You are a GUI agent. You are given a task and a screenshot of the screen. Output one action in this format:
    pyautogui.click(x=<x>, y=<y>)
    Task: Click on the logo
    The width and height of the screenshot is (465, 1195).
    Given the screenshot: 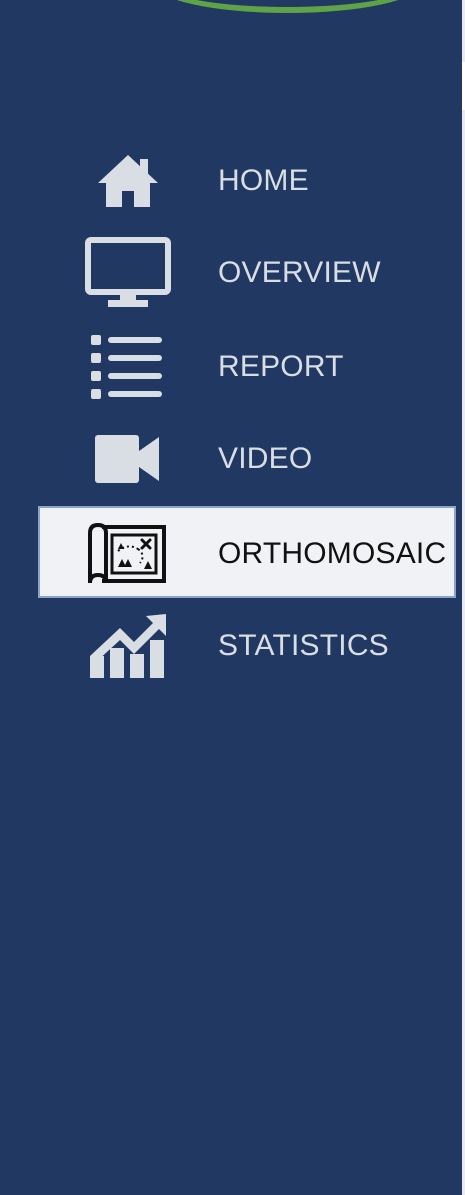 What is the action you would take?
    pyautogui.click(x=287, y=6)
    